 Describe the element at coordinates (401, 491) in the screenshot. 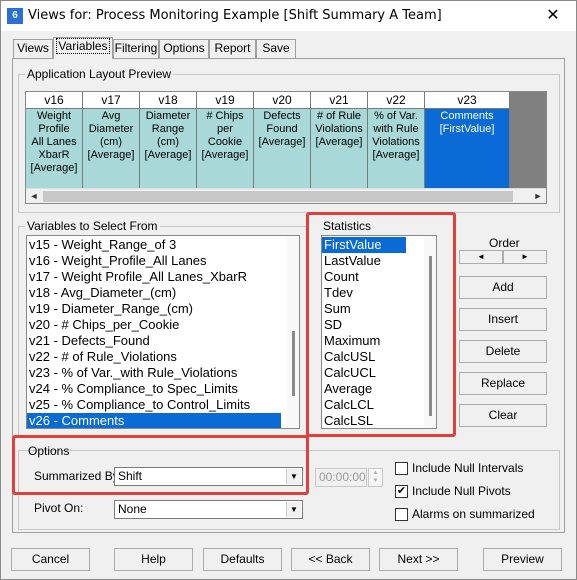

I see `include-null-pivots-checkbox: ✔` at that location.